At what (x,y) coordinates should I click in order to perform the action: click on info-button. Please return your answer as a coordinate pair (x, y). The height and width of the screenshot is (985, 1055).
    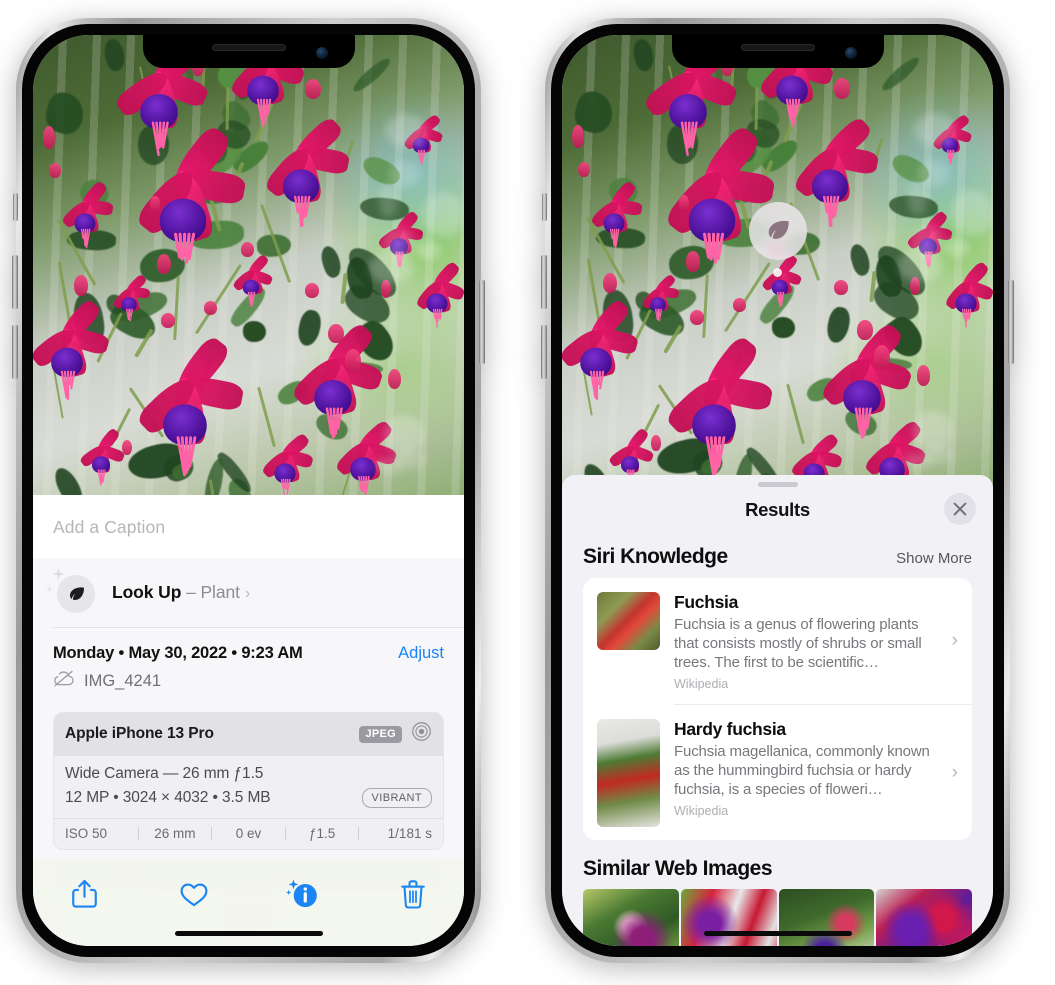
    Looking at the image, I should click on (303, 894).